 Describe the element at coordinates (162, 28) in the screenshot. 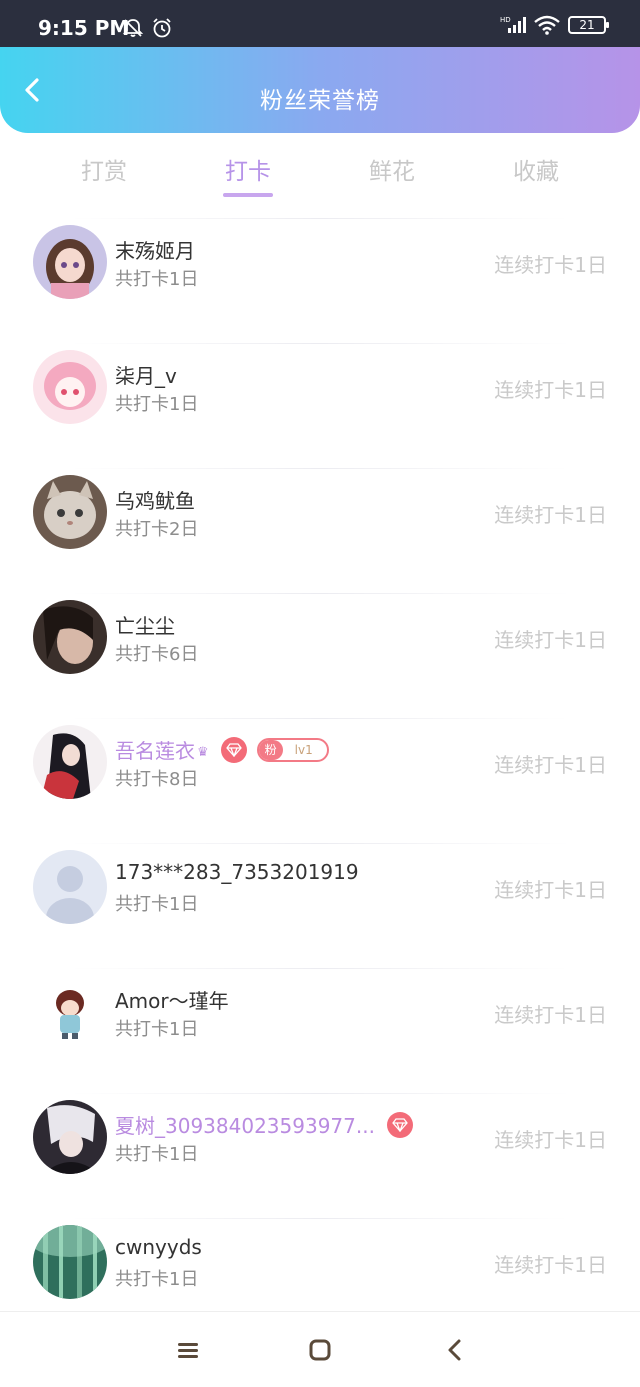

I see `alarm-icon` at that location.